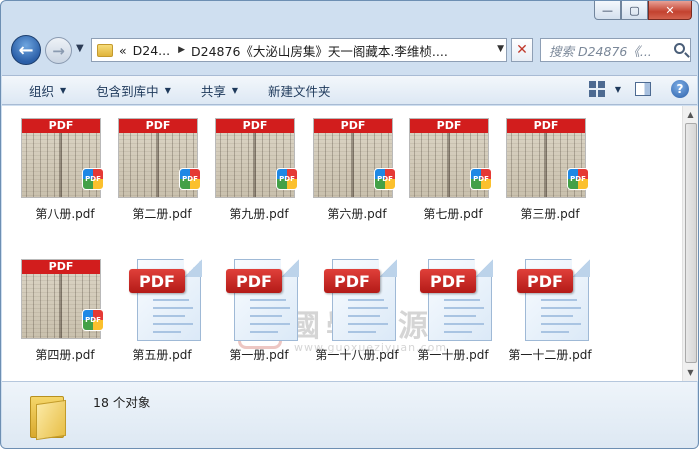  Describe the element at coordinates (65, 304) in the screenshot. I see `file-item: PDF PDF 第四册.pdf` at that location.